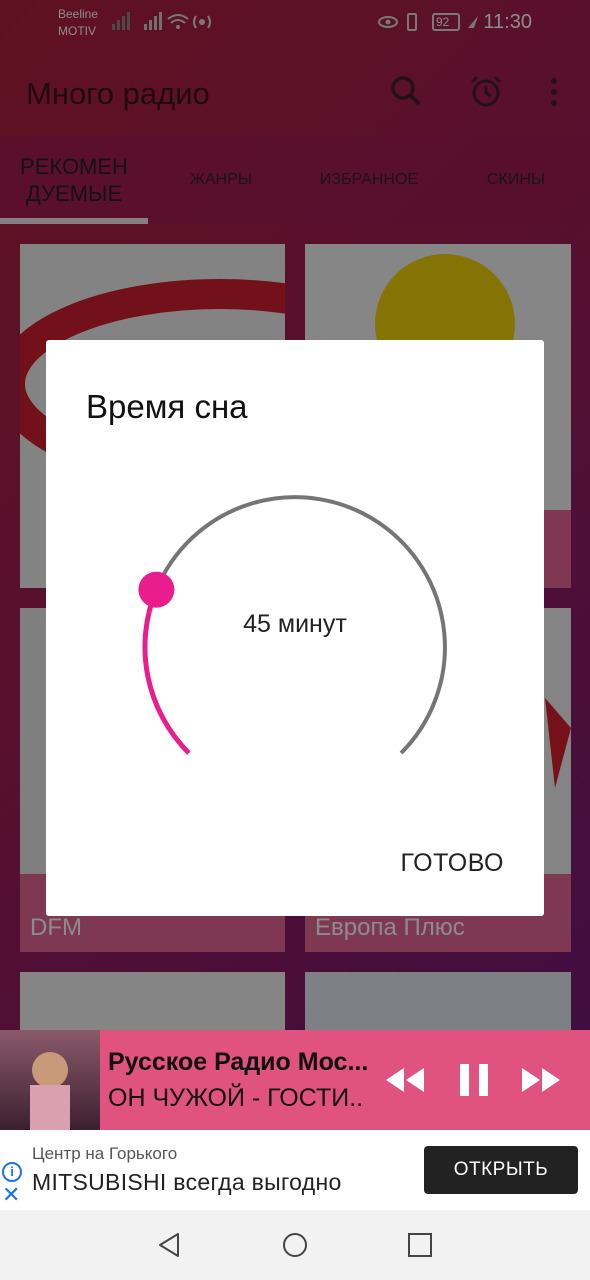 Image resolution: width=590 pixels, height=1280 pixels. Describe the element at coordinates (105, 1153) in the screenshot. I see `ad-advertiser: Центр на Горького` at that location.